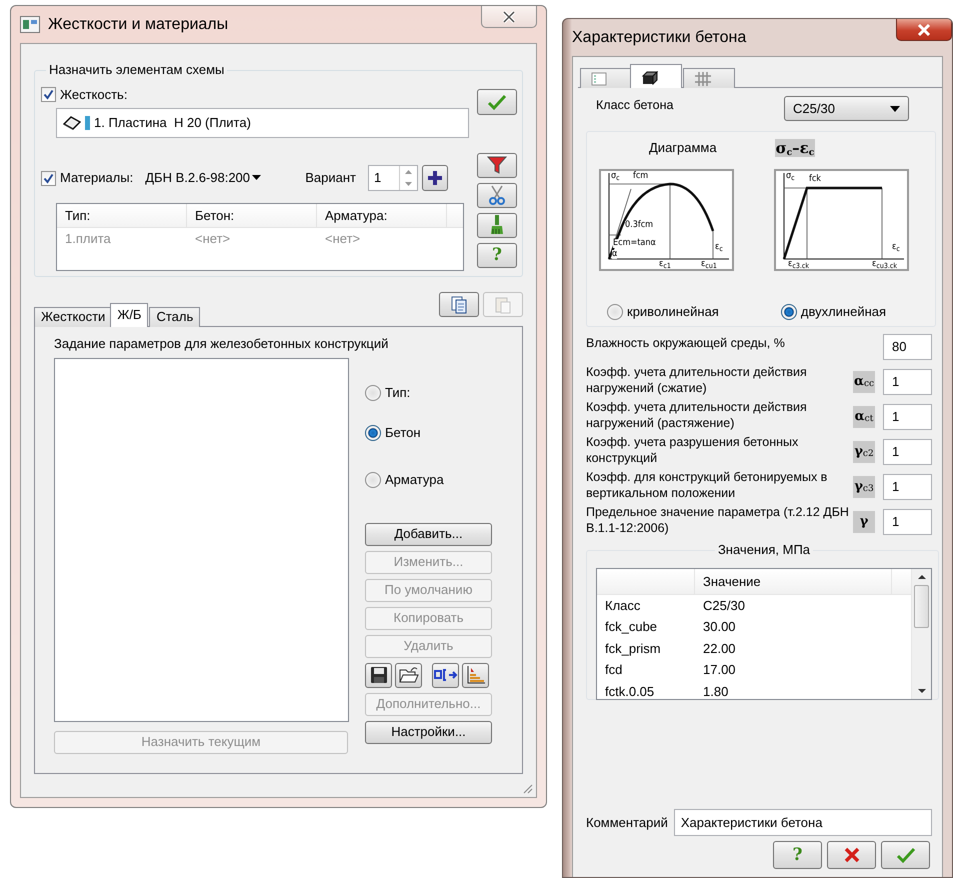  I want to click on checkbox-label: Материалы:, so click(97, 178).